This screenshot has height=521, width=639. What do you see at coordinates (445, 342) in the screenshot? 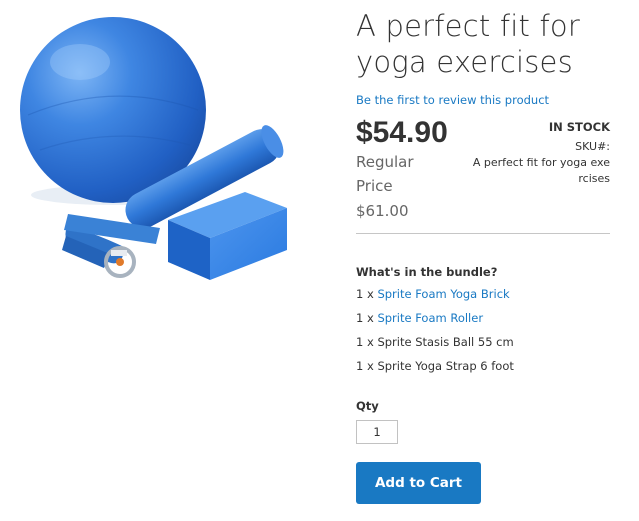
I see `bundle-item-name-stasis-ball: Sprite Stasis Ball 55 cm` at bounding box center [445, 342].